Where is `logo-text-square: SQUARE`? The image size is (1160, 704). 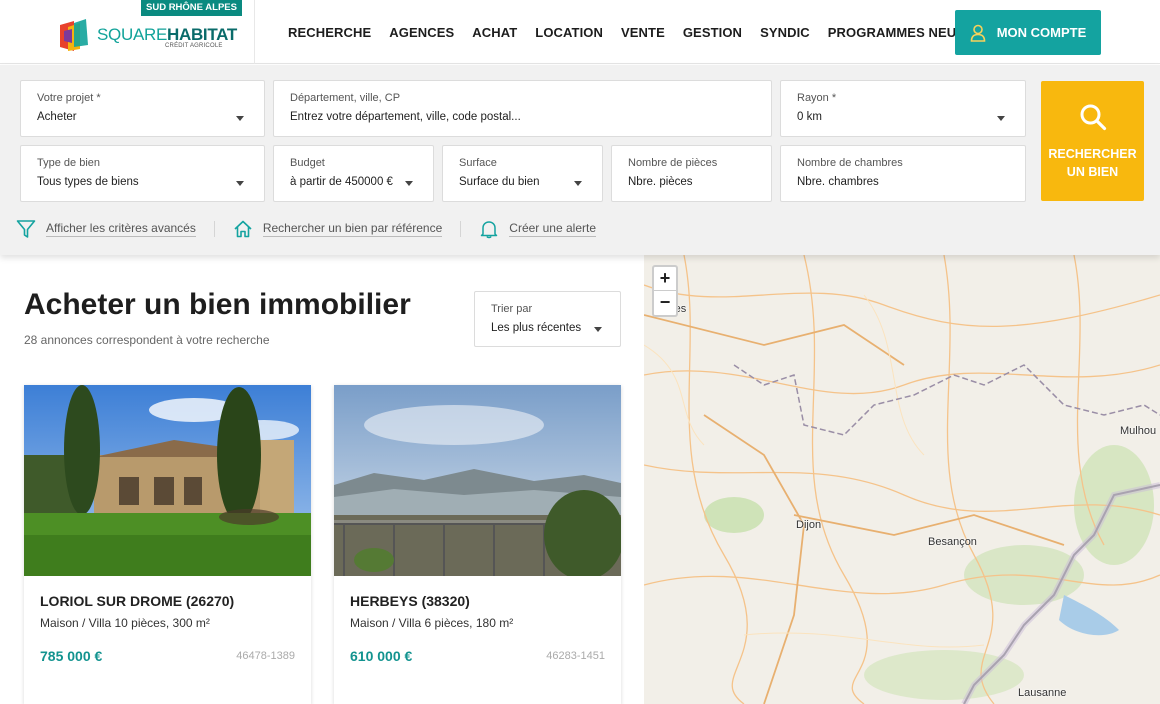
logo-text-square: SQUARE is located at coordinates (132, 34).